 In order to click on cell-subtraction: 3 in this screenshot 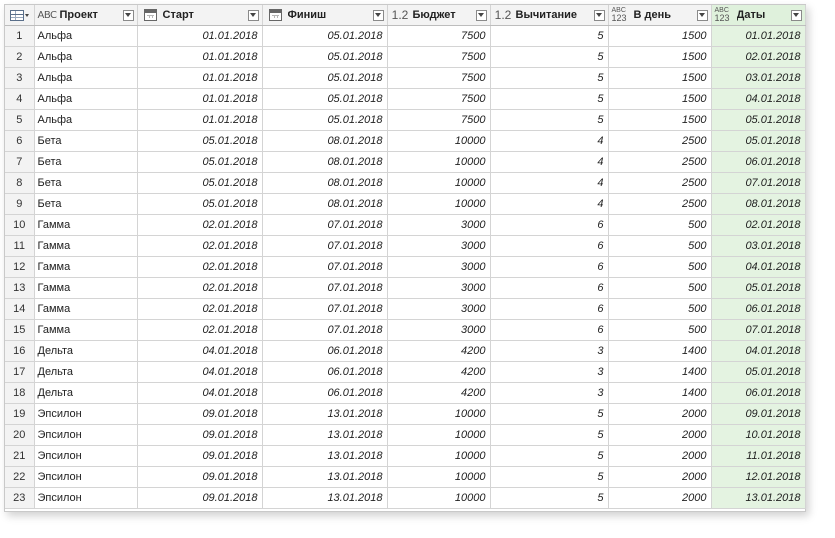, I will do `click(549, 393)`.